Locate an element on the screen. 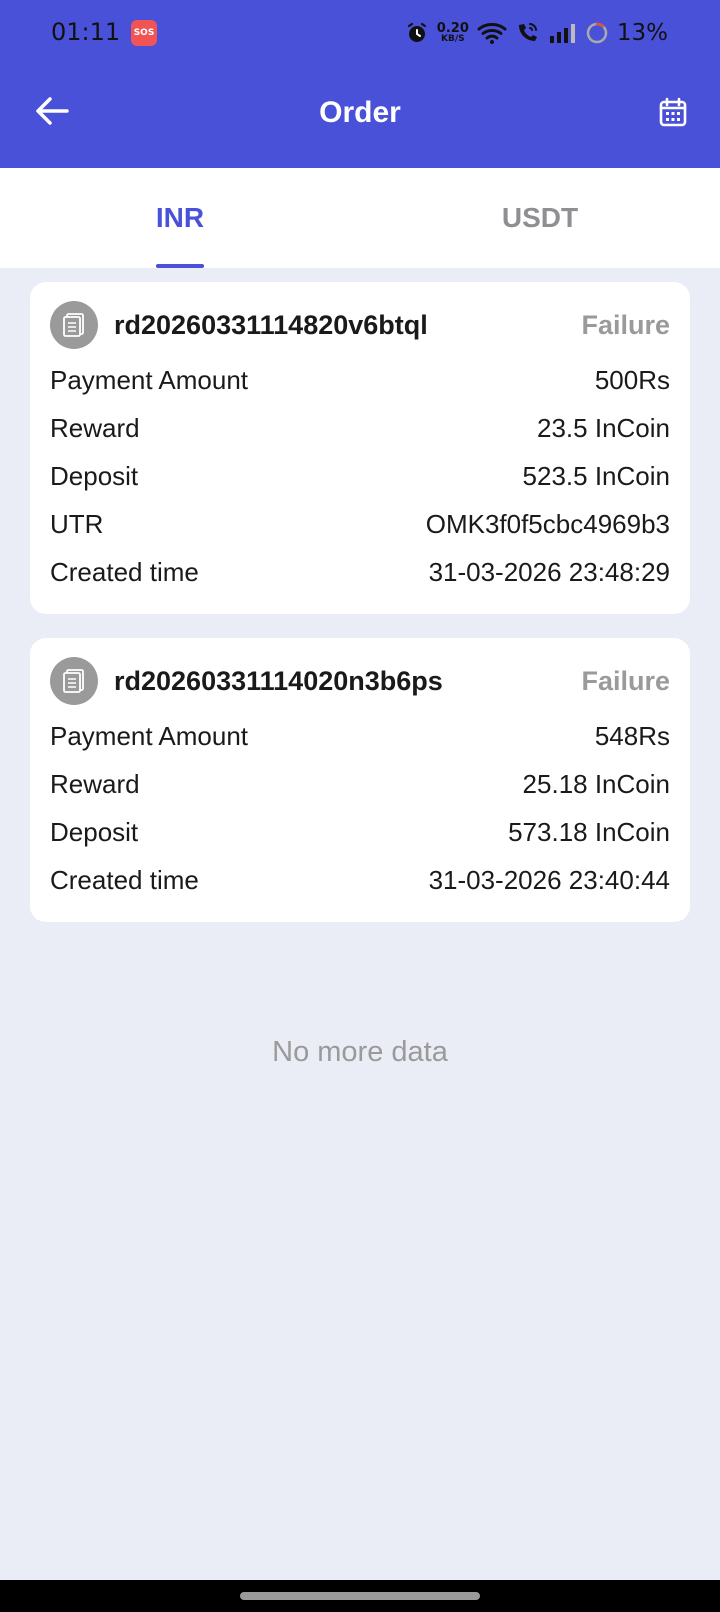  app-bar: Order is located at coordinates (360, 117).